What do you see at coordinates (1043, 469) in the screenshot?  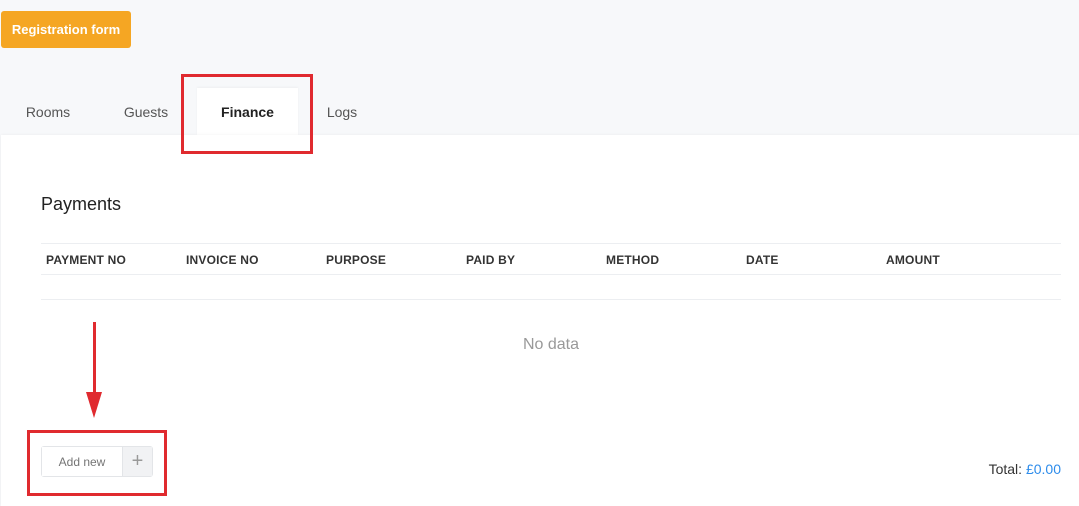 I see `total-amount: £0.00` at bounding box center [1043, 469].